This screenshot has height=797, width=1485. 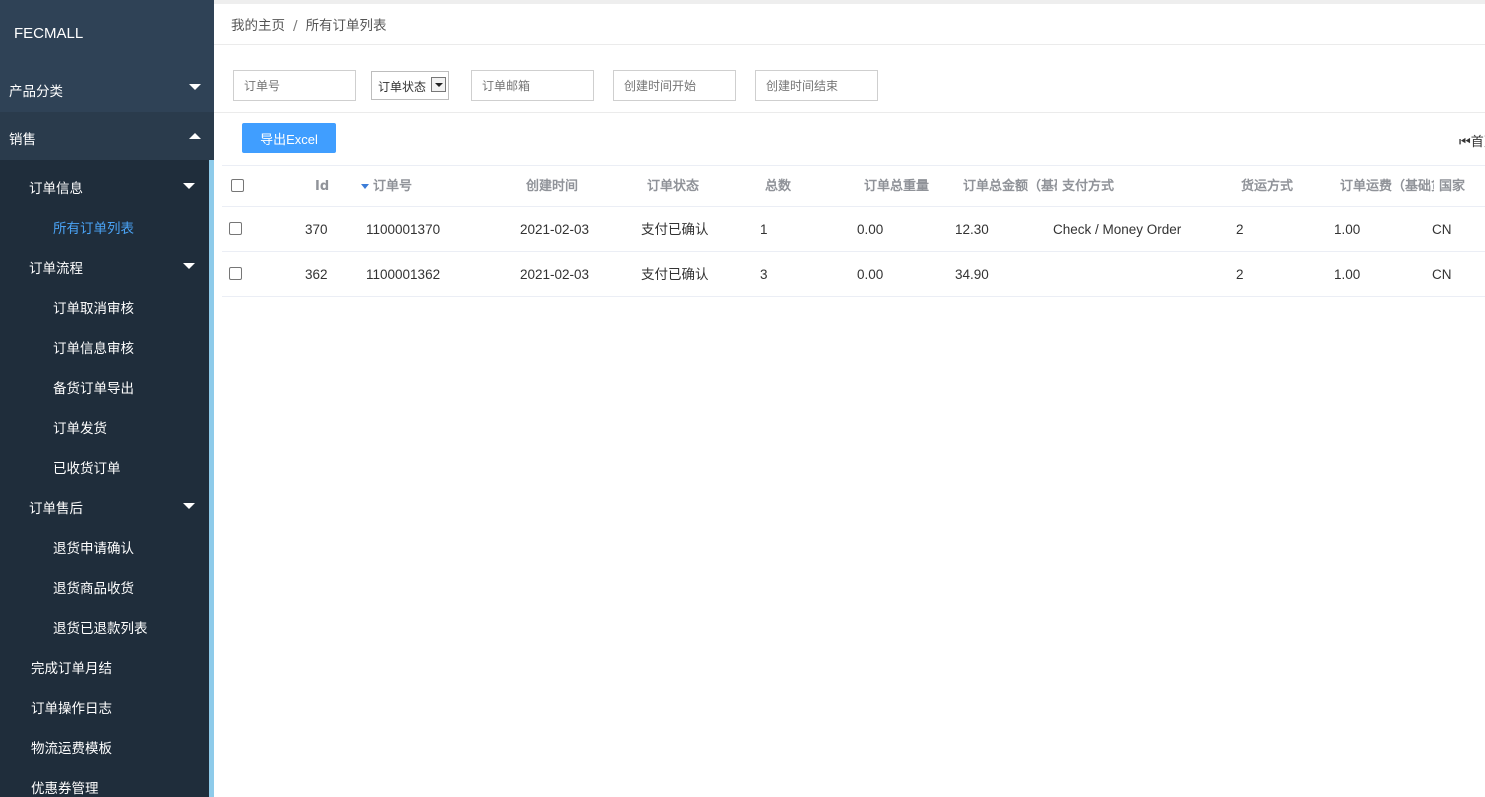 What do you see at coordinates (1461, 186) in the screenshot?
I see `col-country: 国家` at bounding box center [1461, 186].